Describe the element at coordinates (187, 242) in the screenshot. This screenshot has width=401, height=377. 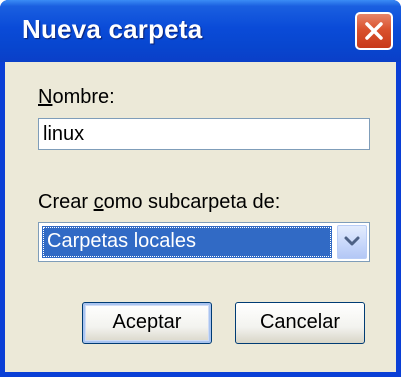
I see `selected-folder-option: Carpetas locales` at that location.